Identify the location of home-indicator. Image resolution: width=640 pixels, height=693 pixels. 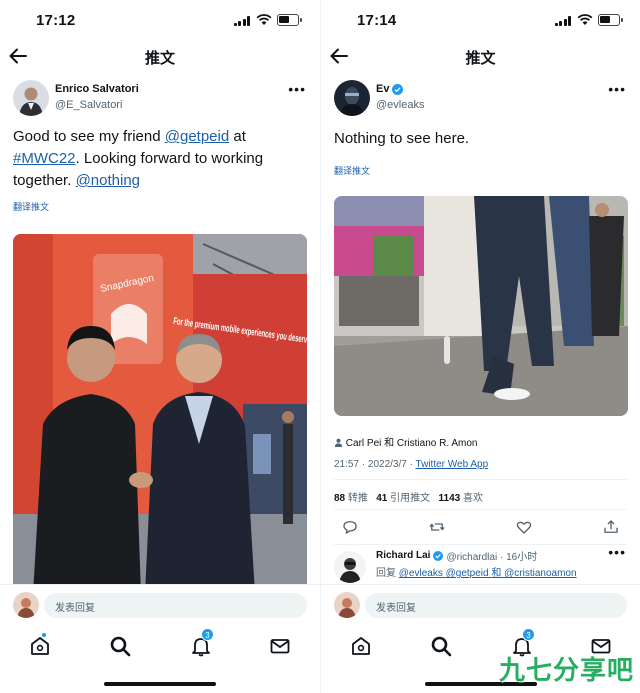
(160, 684).